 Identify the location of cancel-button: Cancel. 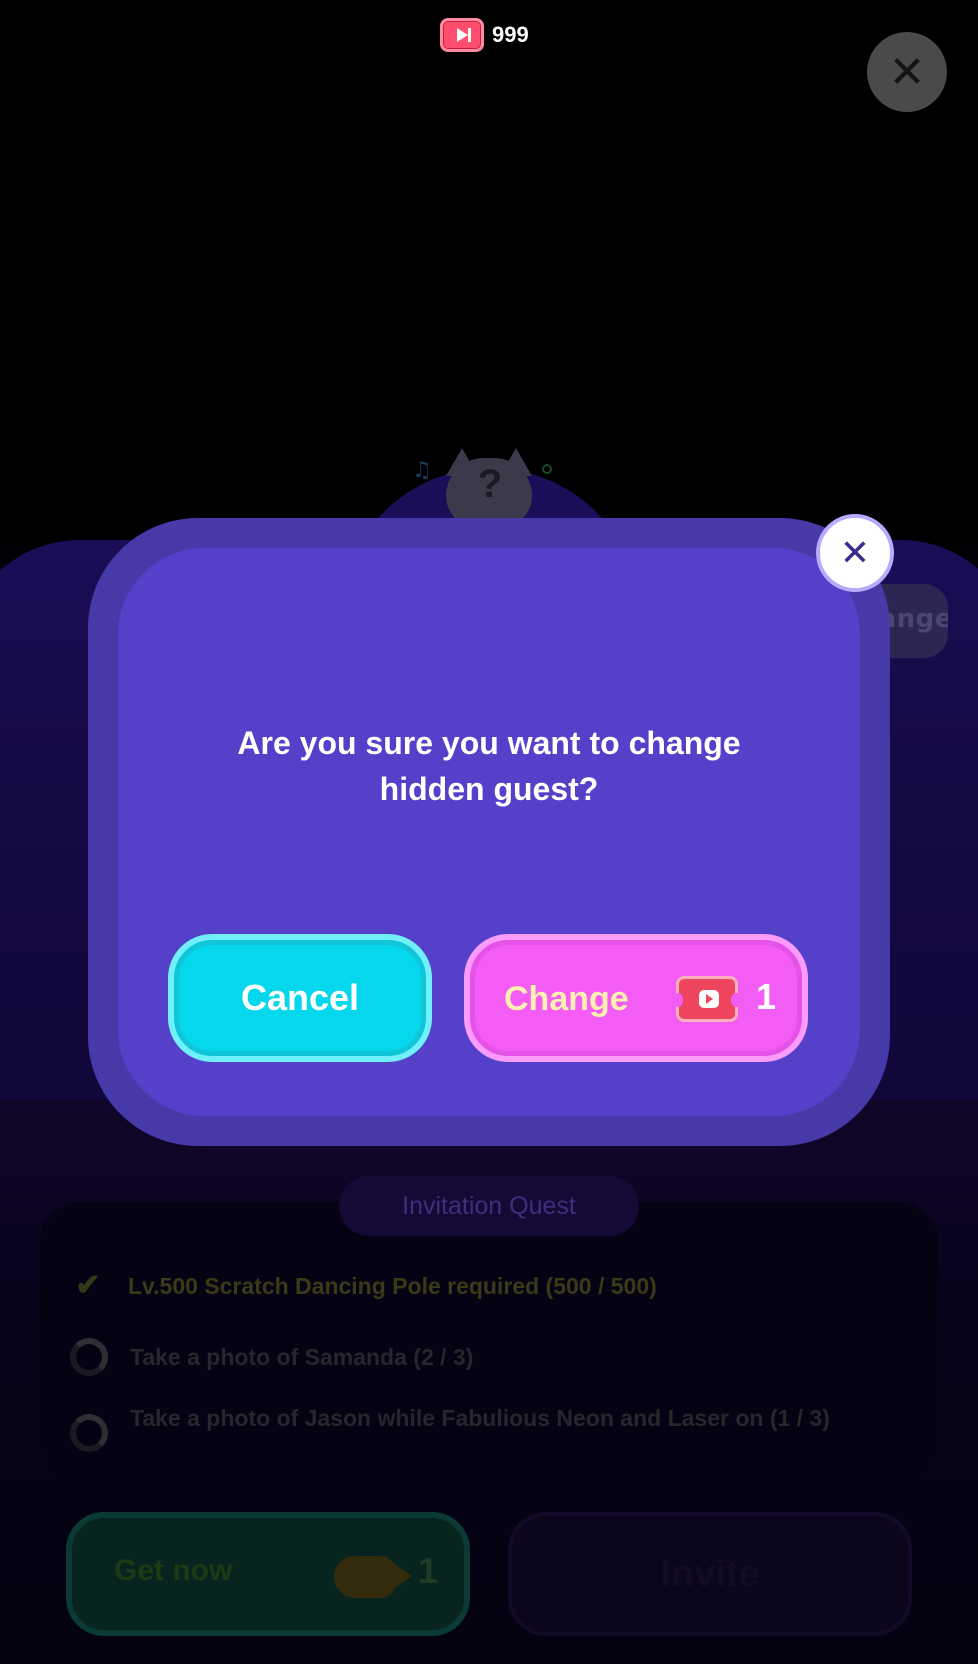
(300, 998).